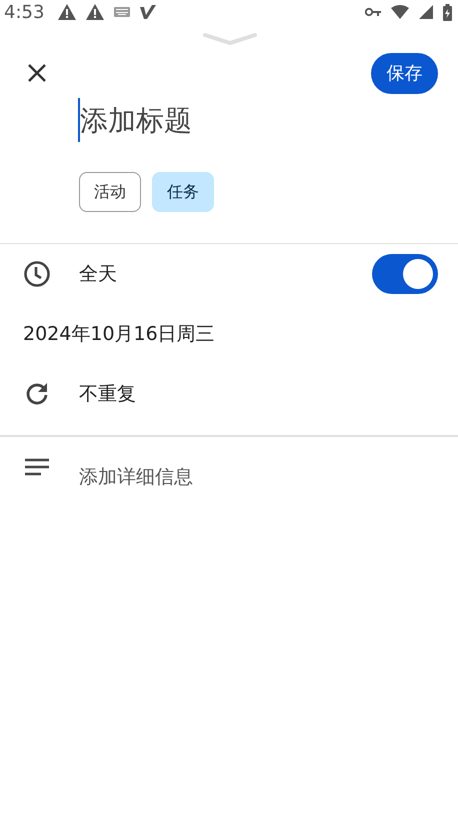 The height and width of the screenshot is (820, 458). What do you see at coordinates (119, 334) in the screenshot?
I see `date-field: 2024年10月16日周三` at bounding box center [119, 334].